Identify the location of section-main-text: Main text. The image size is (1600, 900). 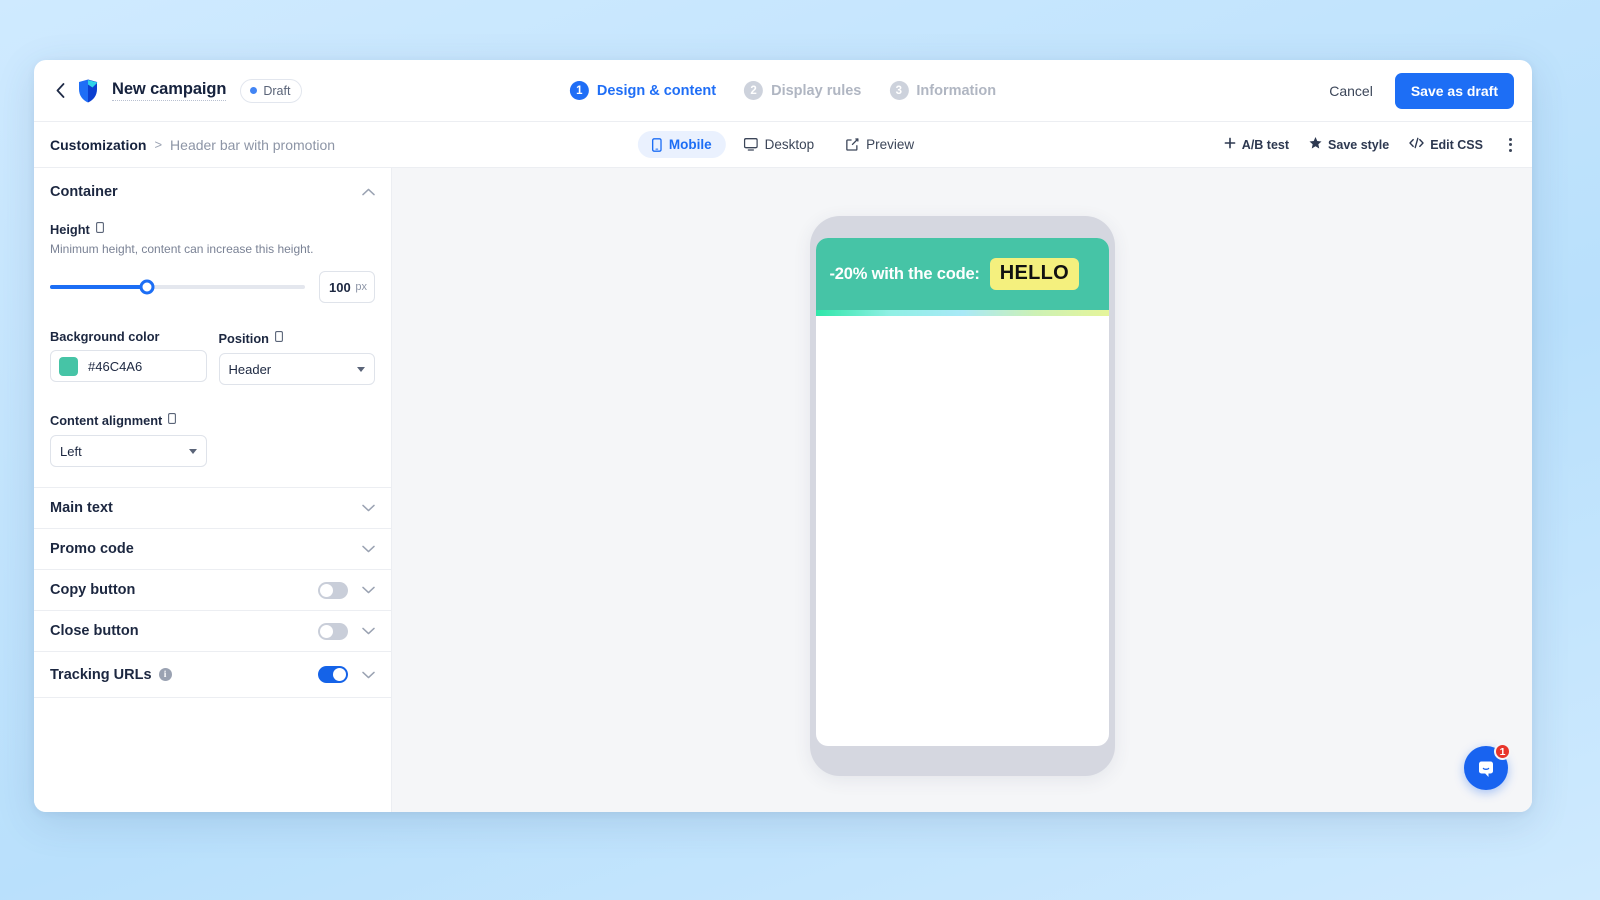
(212, 509).